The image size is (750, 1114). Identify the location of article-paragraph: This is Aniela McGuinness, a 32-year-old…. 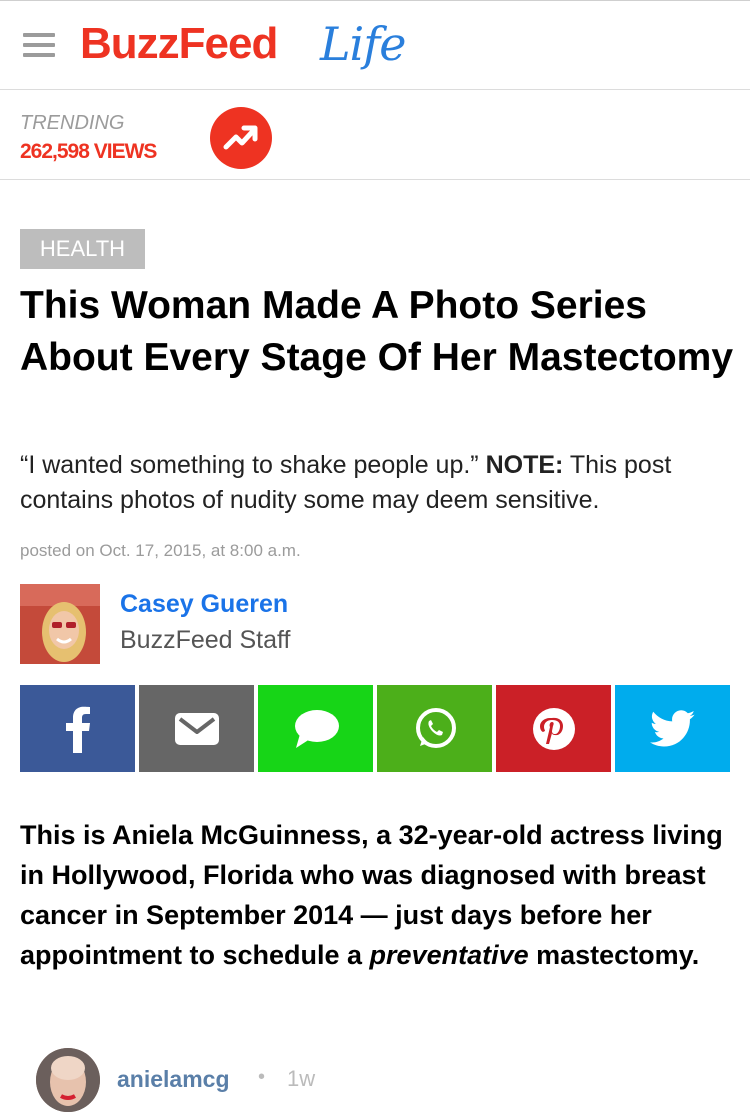
(377, 895).